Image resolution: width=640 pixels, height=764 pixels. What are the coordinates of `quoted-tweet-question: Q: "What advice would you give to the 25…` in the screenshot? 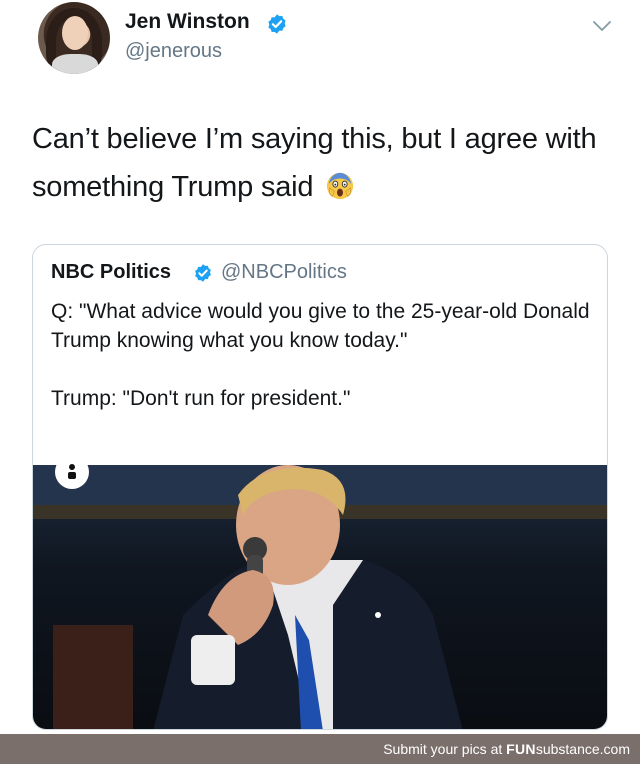 It's located at (320, 326).